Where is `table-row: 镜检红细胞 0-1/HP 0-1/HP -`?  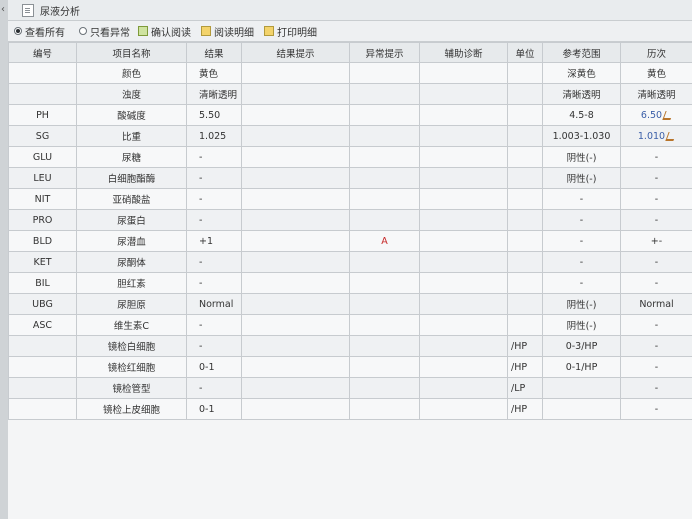
table-row: 镜检红细胞 0-1/HP 0-1/HP - is located at coordinates (350, 367).